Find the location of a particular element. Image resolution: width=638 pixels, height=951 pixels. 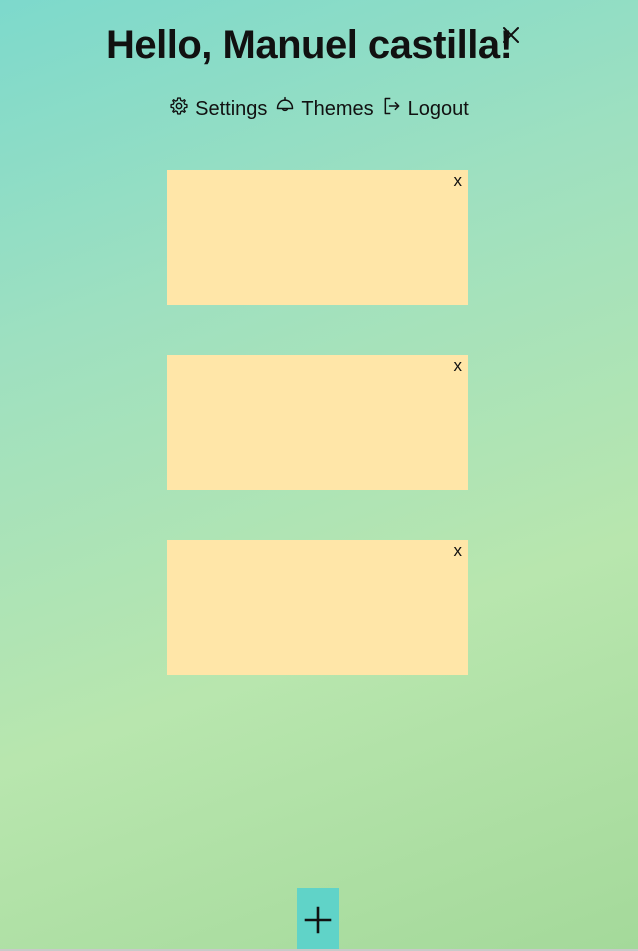

close-icon is located at coordinates (511, 35).